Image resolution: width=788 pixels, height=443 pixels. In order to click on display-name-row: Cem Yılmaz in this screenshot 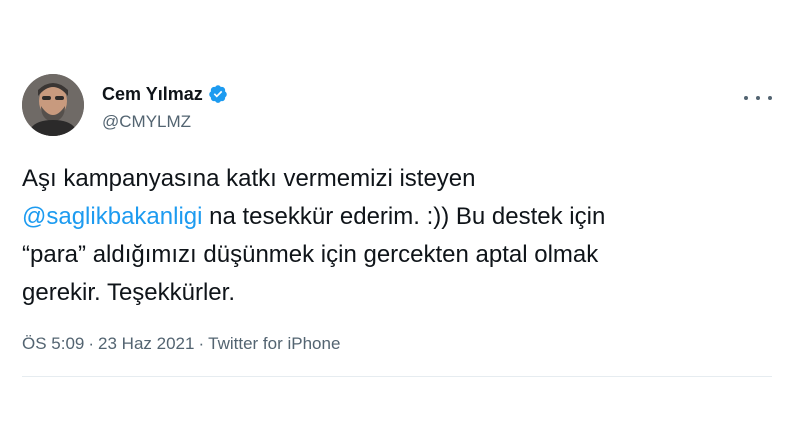, I will do `click(165, 94)`.